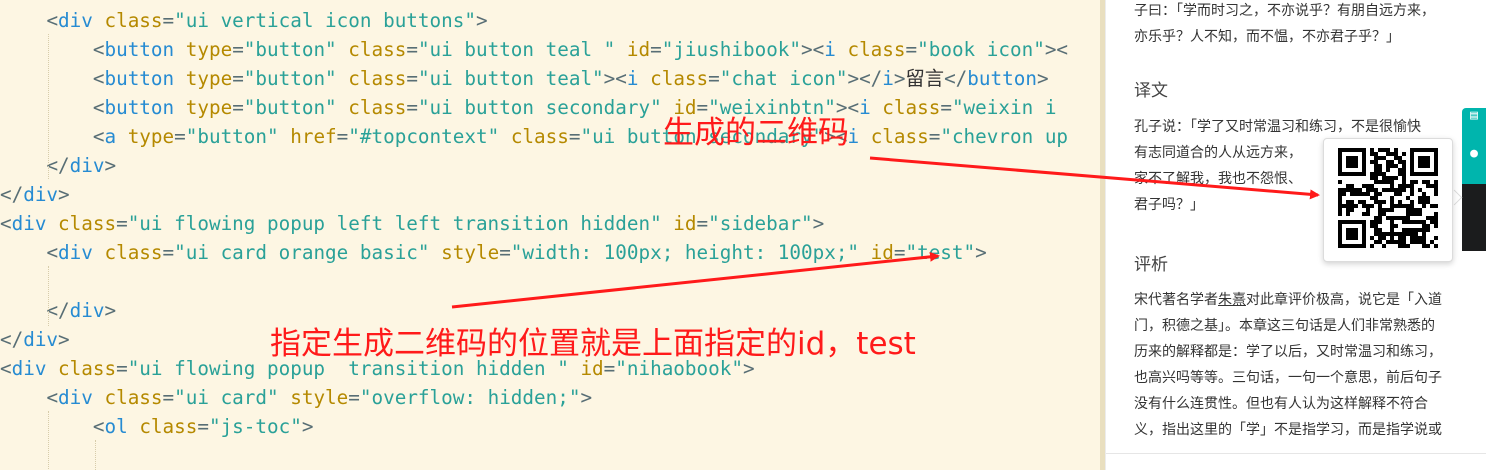 The image size is (1486, 470). Describe the element at coordinates (1094, 178) in the screenshot. I see `arrow-to-qr` at that location.